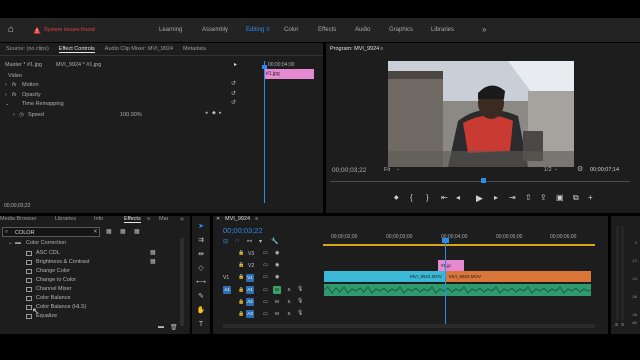 The image size is (640, 360). What do you see at coordinates (268, 30) in the screenshot?
I see `tab-menu-icon: ≡` at bounding box center [268, 30].